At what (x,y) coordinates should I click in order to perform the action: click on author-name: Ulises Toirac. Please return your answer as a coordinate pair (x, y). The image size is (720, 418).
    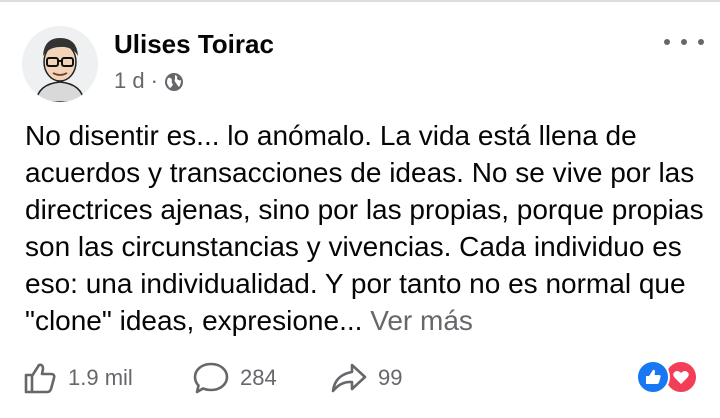
    Looking at the image, I should click on (194, 44).